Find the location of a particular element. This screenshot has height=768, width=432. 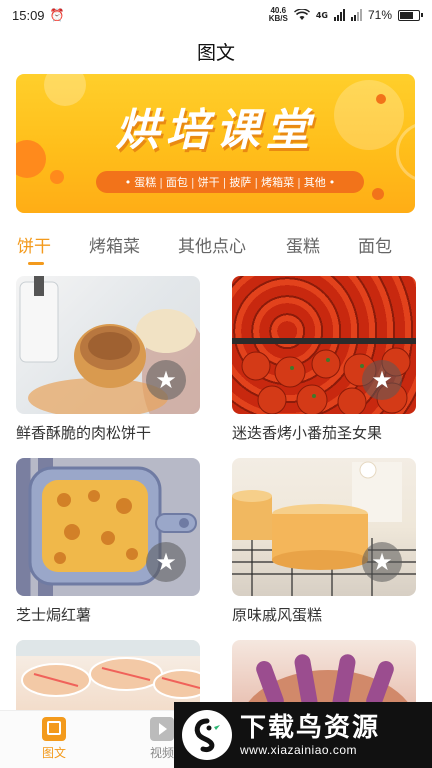

net-speed-unit: KB/S is located at coordinates (278, 18).